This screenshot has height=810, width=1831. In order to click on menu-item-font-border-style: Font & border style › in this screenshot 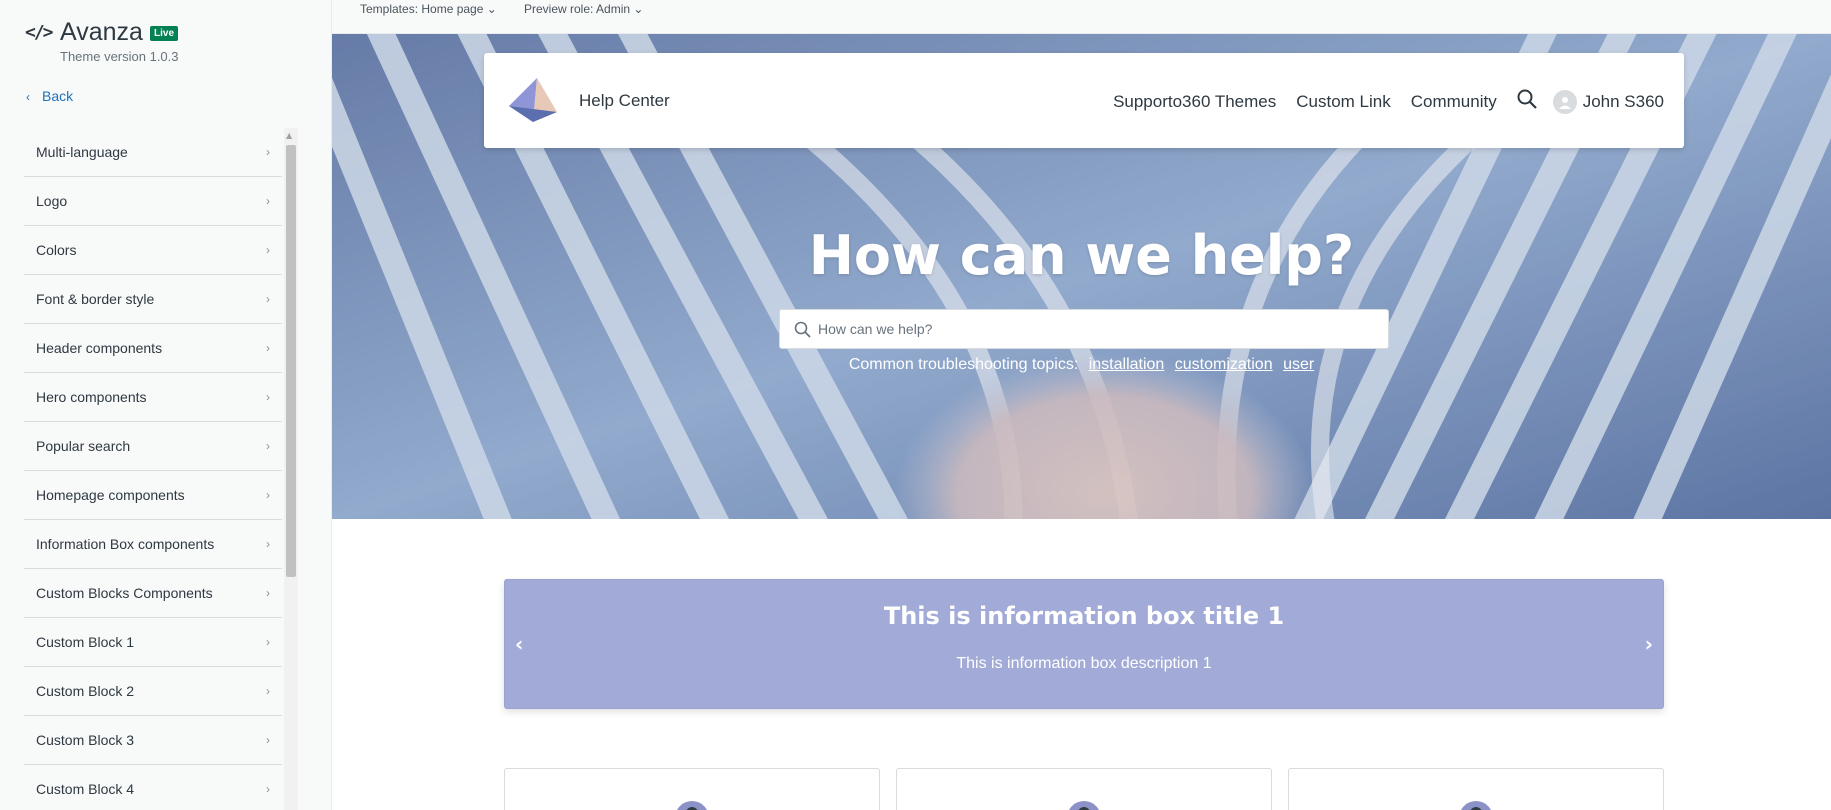, I will do `click(153, 299)`.